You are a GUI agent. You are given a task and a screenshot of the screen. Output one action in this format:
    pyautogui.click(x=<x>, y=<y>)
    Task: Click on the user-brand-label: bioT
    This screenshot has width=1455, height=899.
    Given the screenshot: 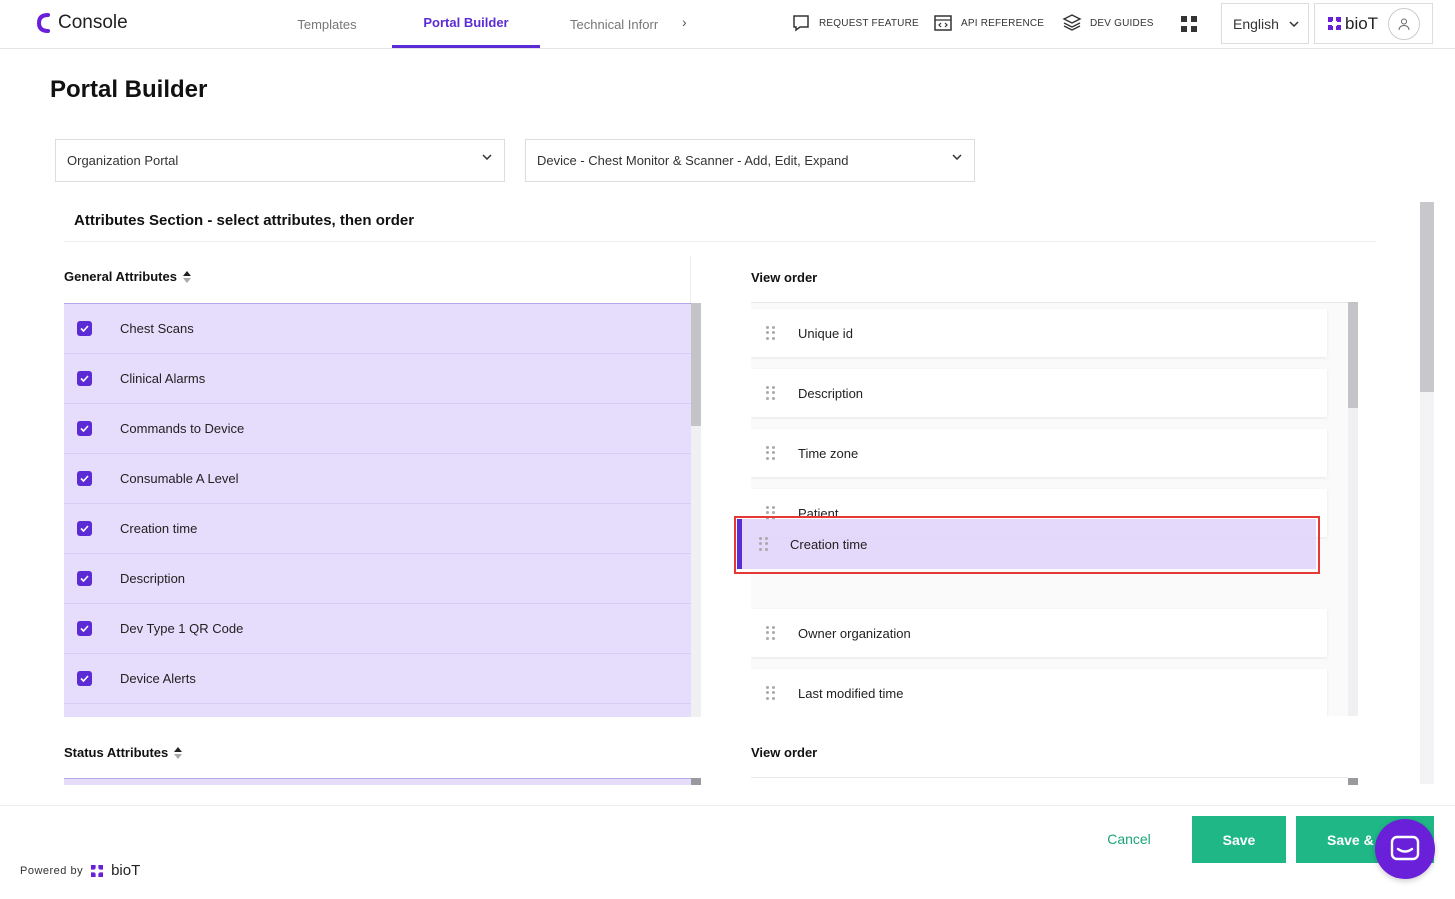 What is the action you would take?
    pyautogui.click(x=1362, y=23)
    